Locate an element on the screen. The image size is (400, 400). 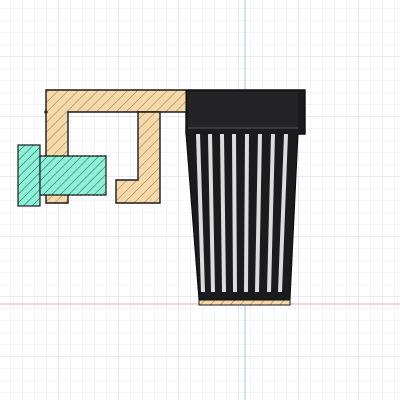
cup-rim is located at coordinates (243, 110).